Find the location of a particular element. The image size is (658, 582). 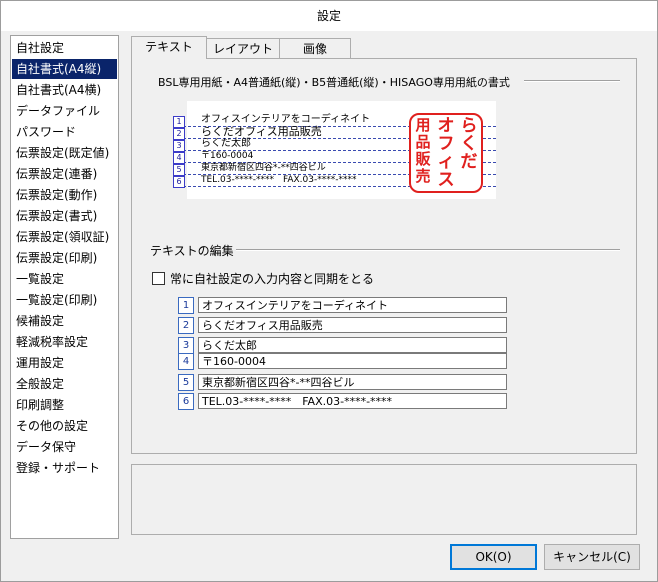

description-box is located at coordinates (384, 499).